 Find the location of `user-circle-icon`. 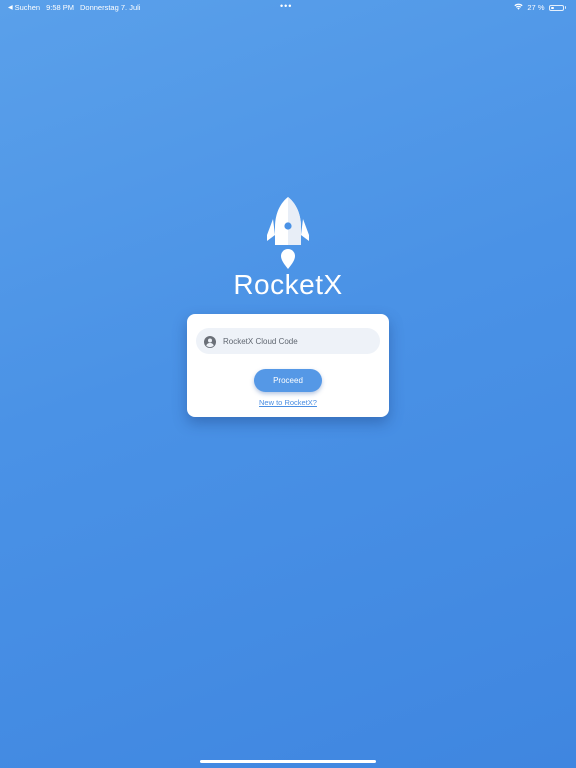

user-circle-icon is located at coordinates (210, 341).